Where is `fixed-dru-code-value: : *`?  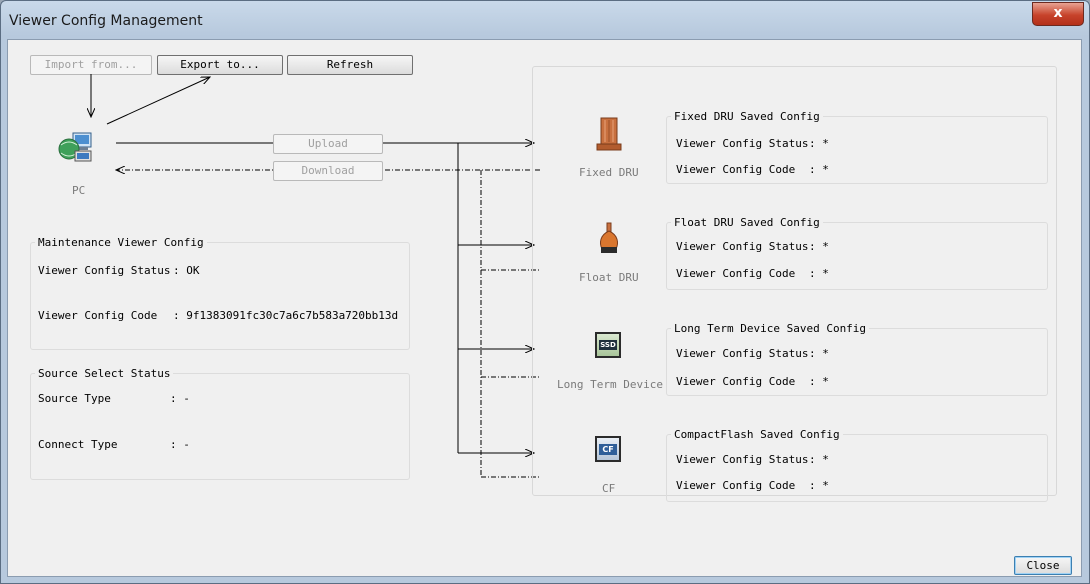 fixed-dru-code-value: : * is located at coordinates (819, 169).